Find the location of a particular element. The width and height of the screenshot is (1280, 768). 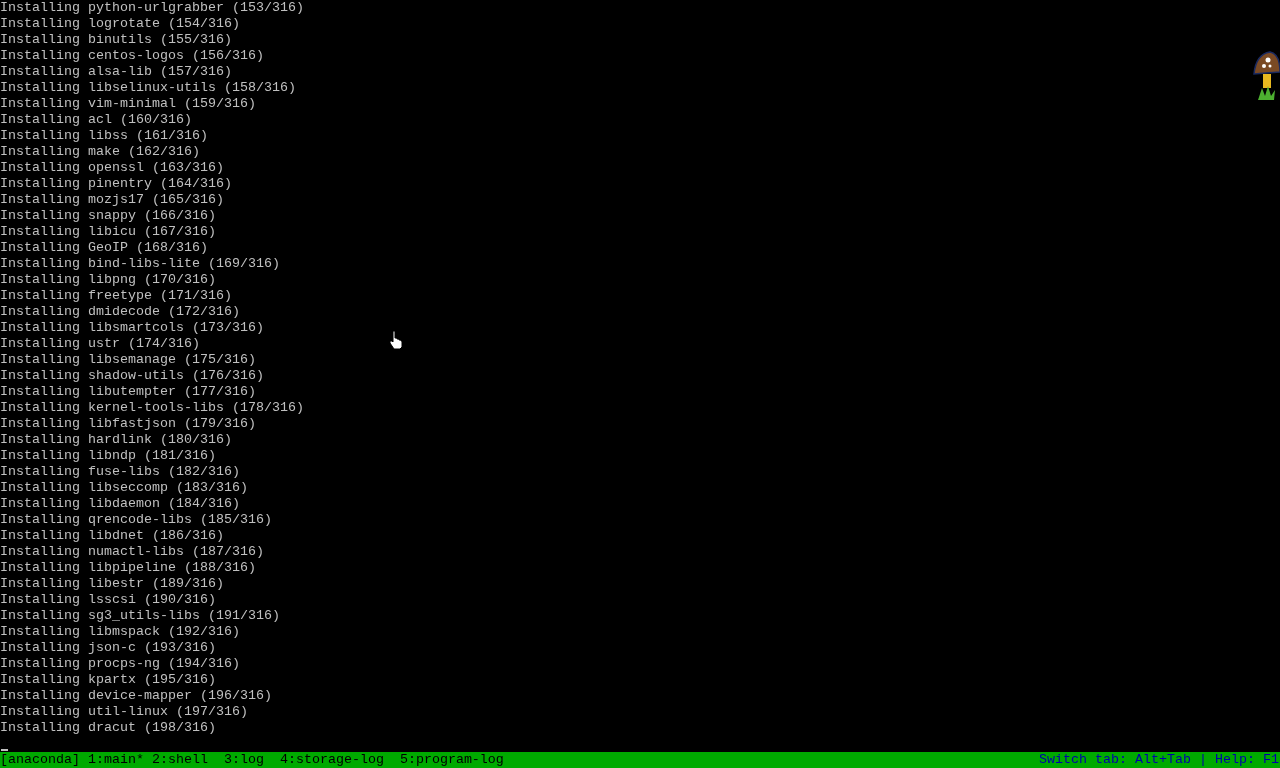

terminal-line: Installing json-c (193/316) is located at coordinates (108, 648).